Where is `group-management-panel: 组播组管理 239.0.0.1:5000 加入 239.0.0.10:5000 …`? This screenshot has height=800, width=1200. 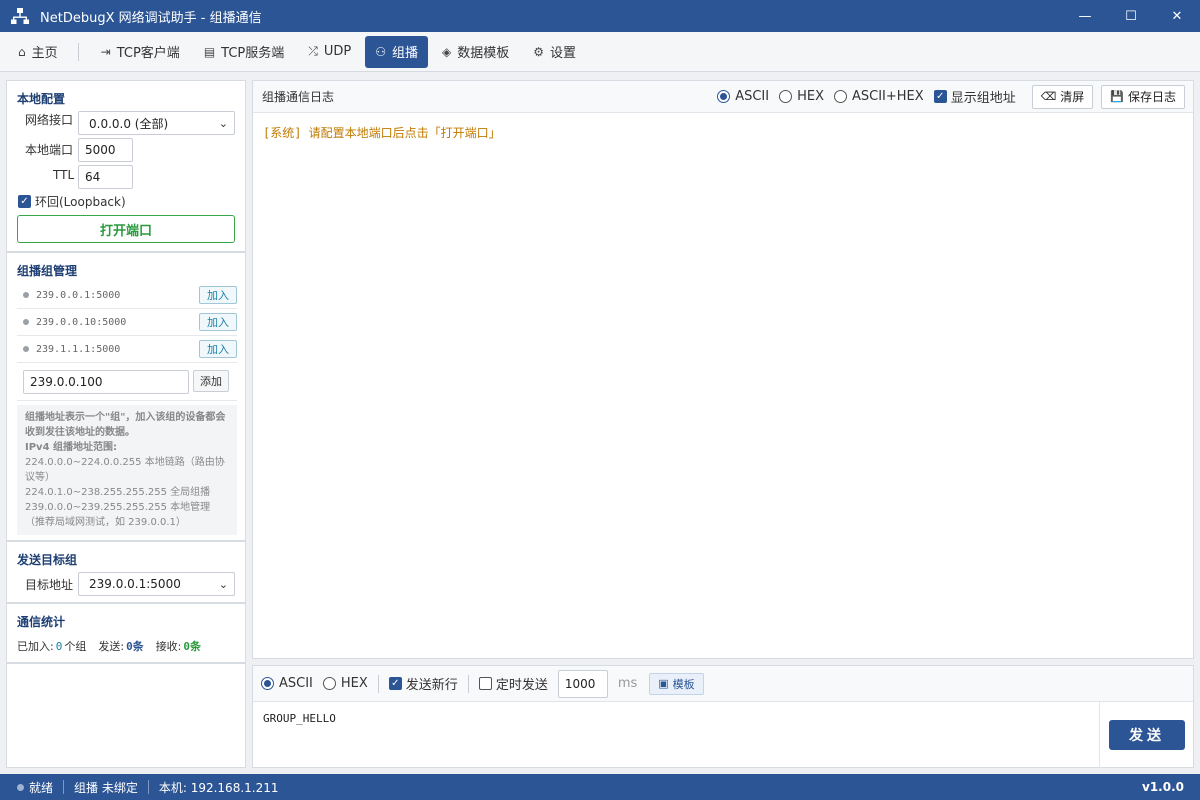 group-management-panel: 组播组管理 239.0.0.1:5000 加入 239.0.0.10:5000 … is located at coordinates (126, 396).